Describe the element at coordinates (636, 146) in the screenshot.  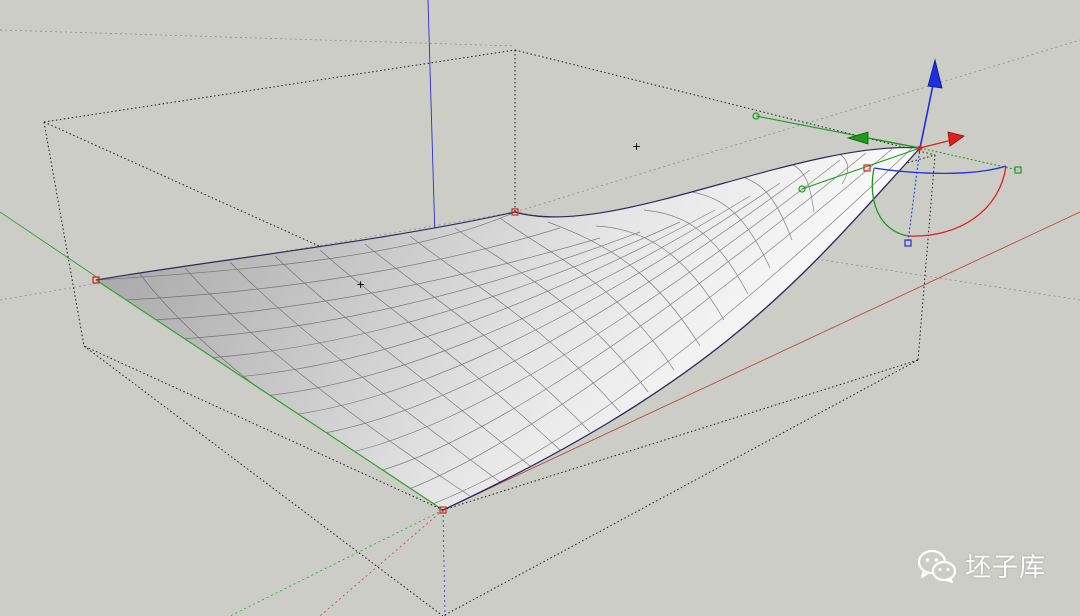
I see `center-marker: +` at that location.